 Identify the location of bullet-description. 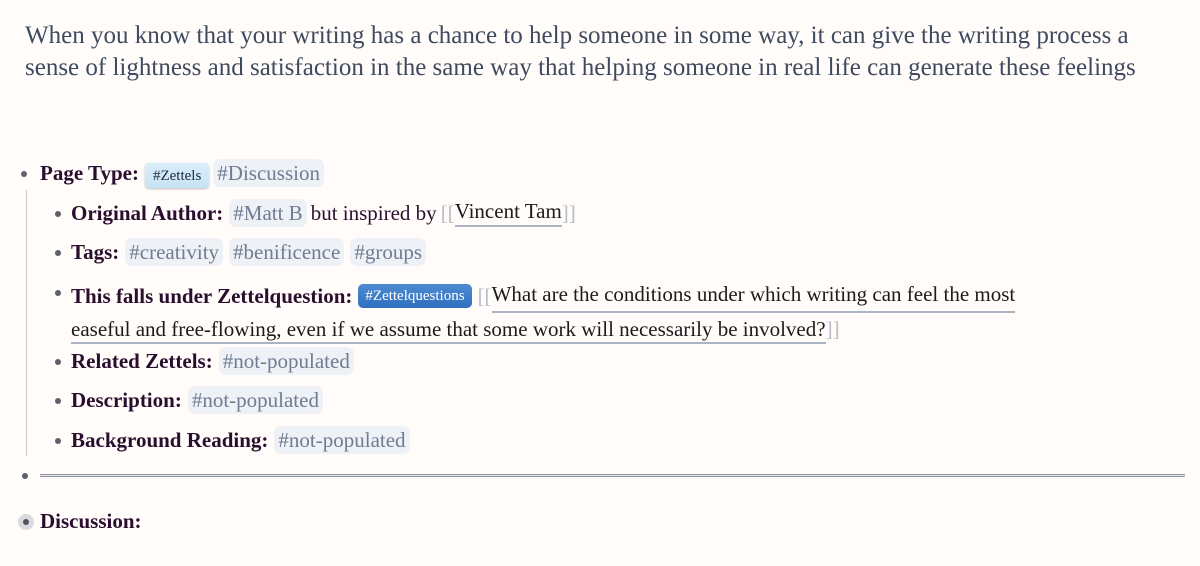
(58, 401).